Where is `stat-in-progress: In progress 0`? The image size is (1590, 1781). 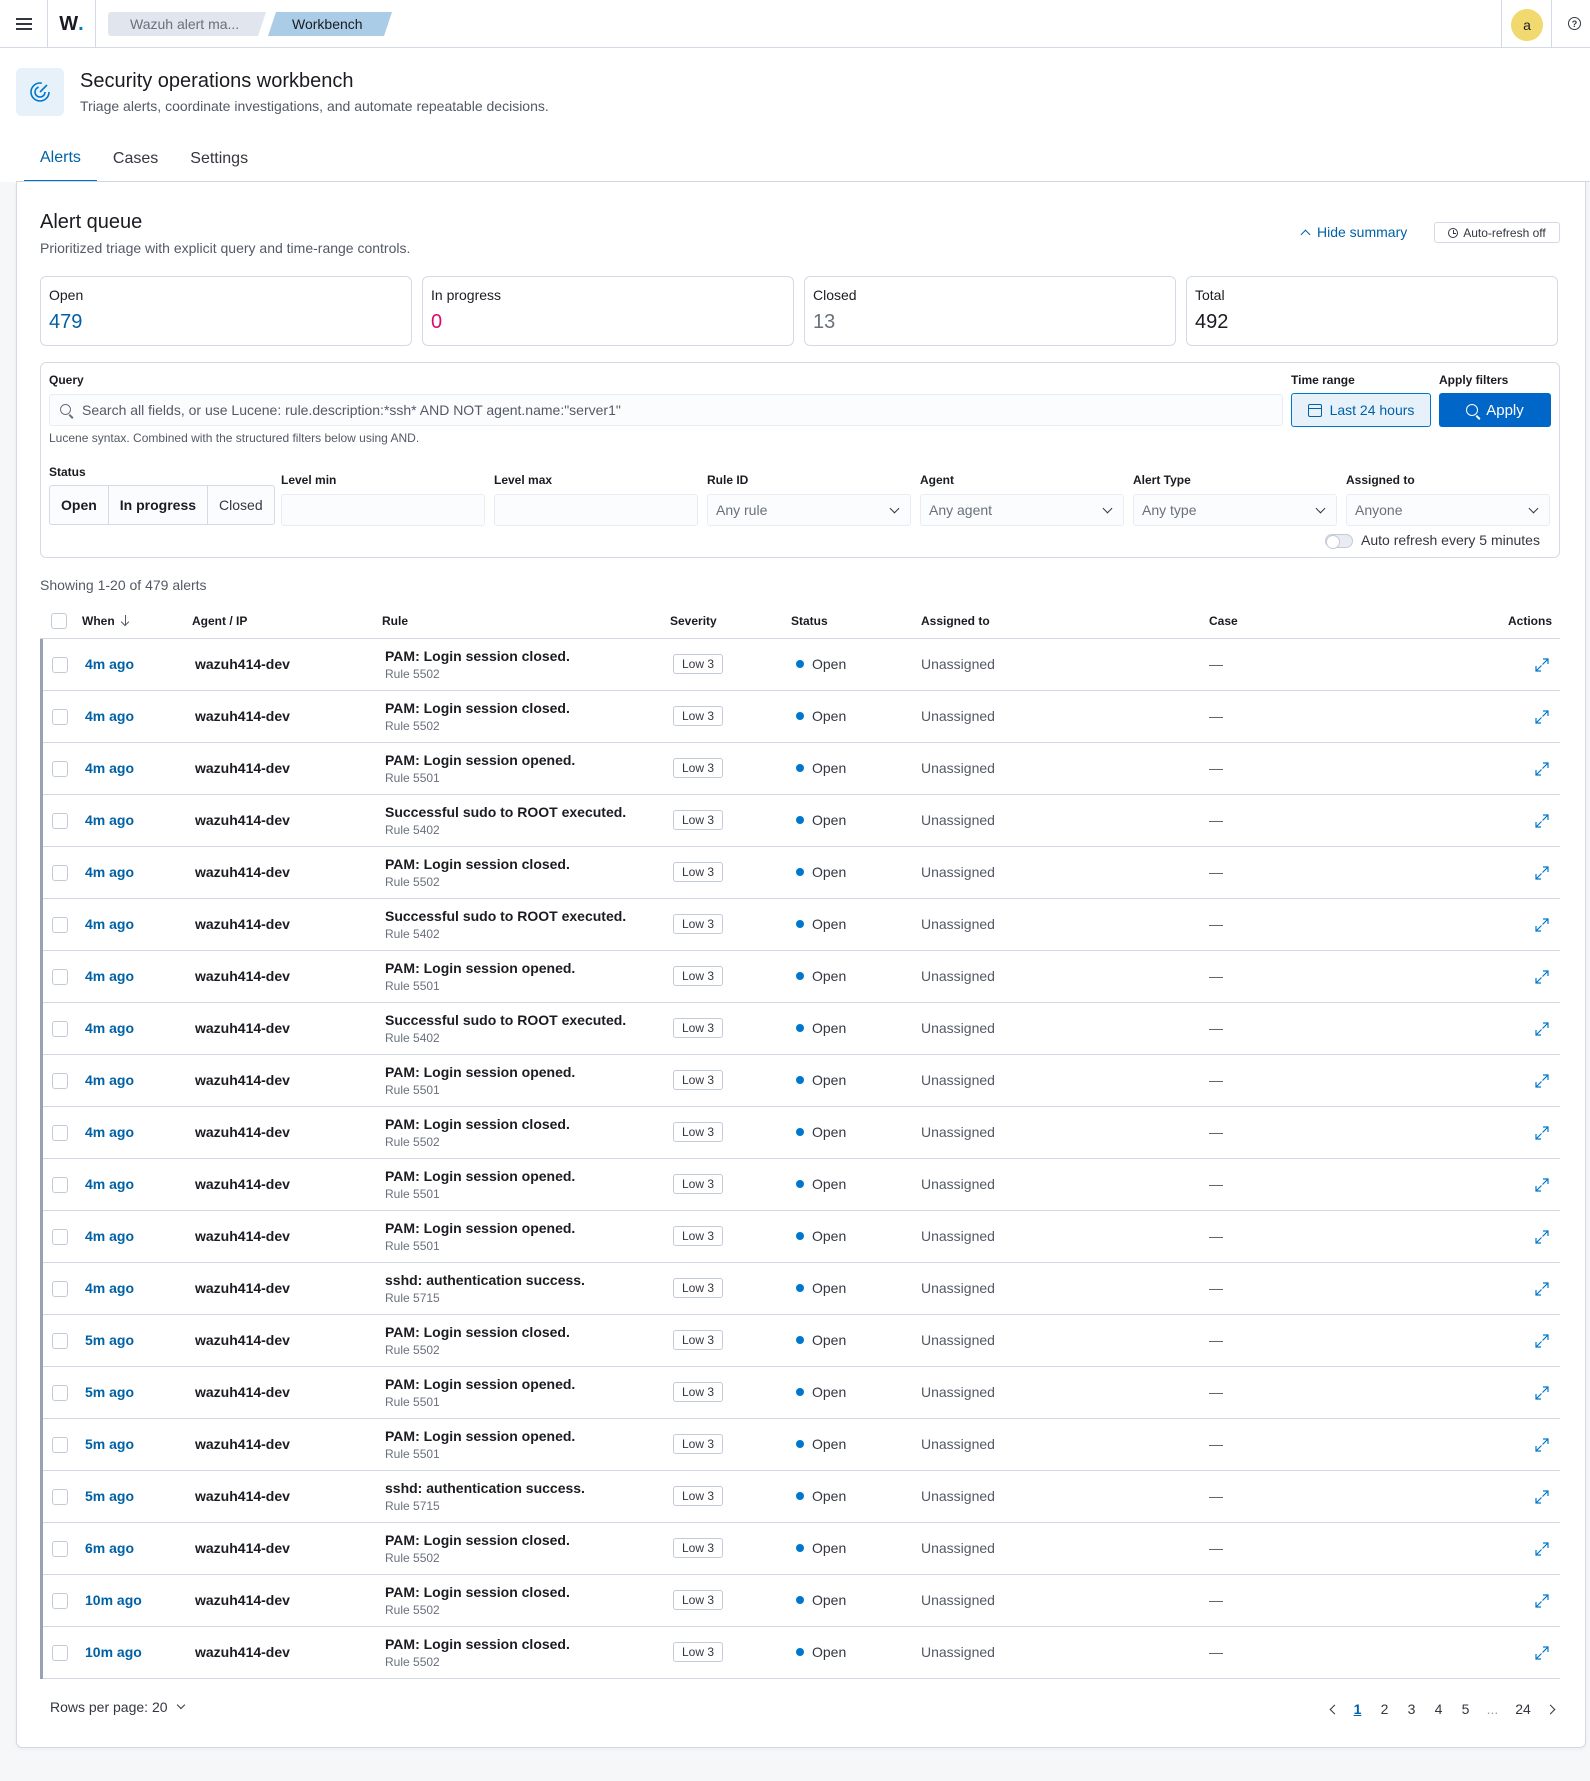
stat-in-progress: In progress 0 is located at coordinates (608, 311).